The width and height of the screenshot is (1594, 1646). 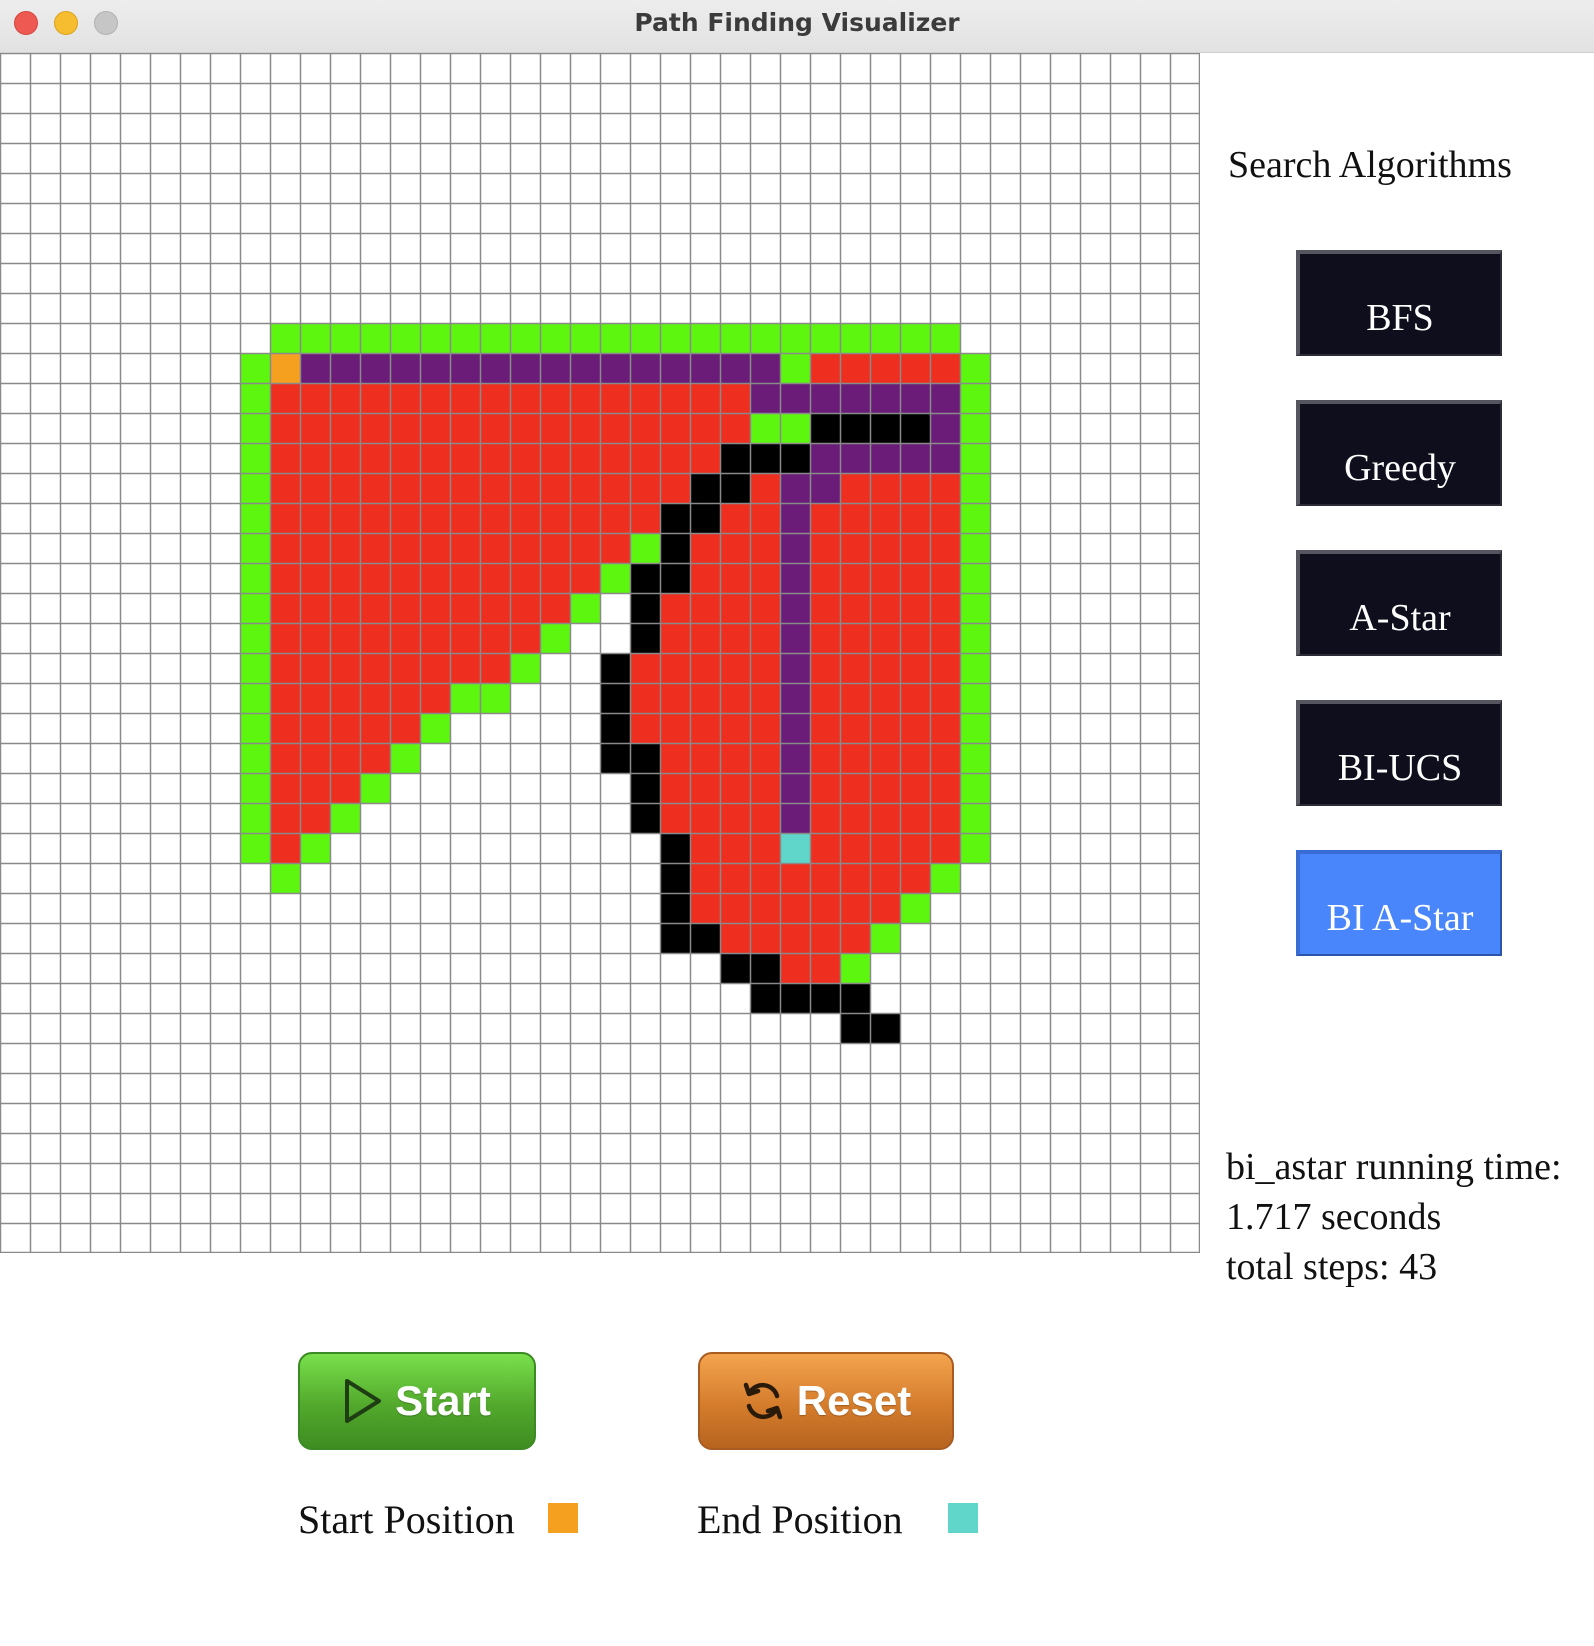 I want to click on algorithm-button-bi-a-star: BI A-Star, so click(x=1399, y=903).